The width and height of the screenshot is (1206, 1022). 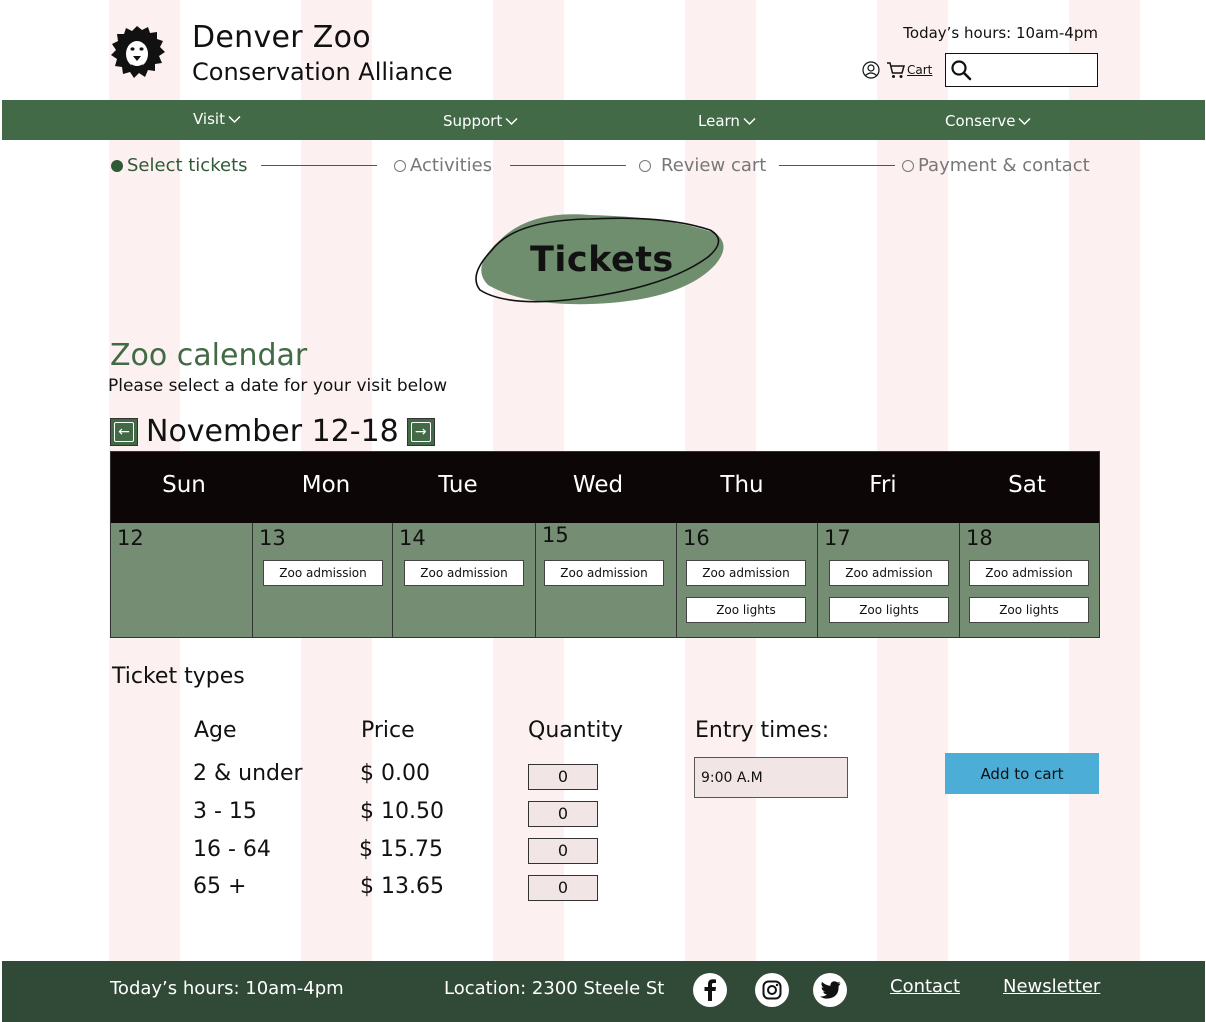 What do you see at coordinates (130, 538) in the screenshot?
I see `day-number: 12` at bounding box center [130, 538].